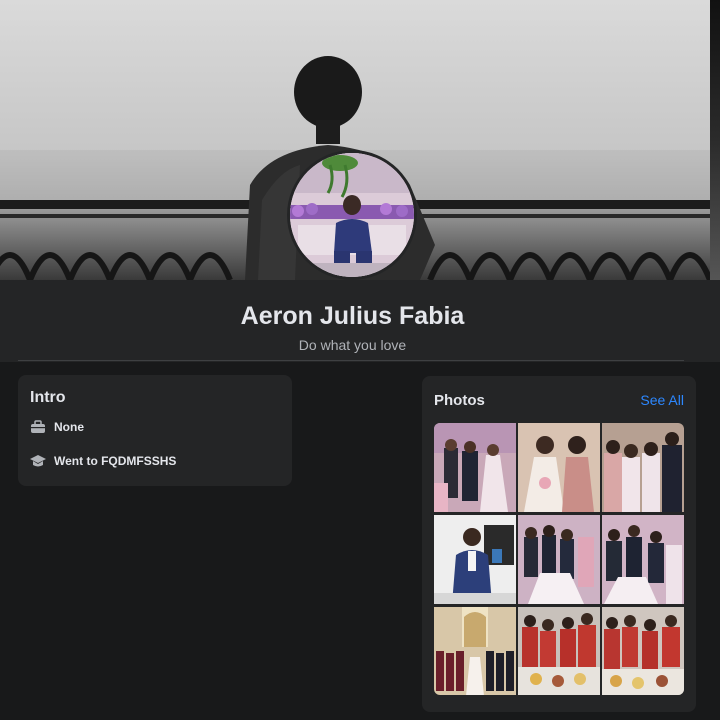 The image size is (720, 720). What do you see at coordinates (69, 427) in the screenshot?
I see `intro-item-label: None` at bounding box center [69, 427].